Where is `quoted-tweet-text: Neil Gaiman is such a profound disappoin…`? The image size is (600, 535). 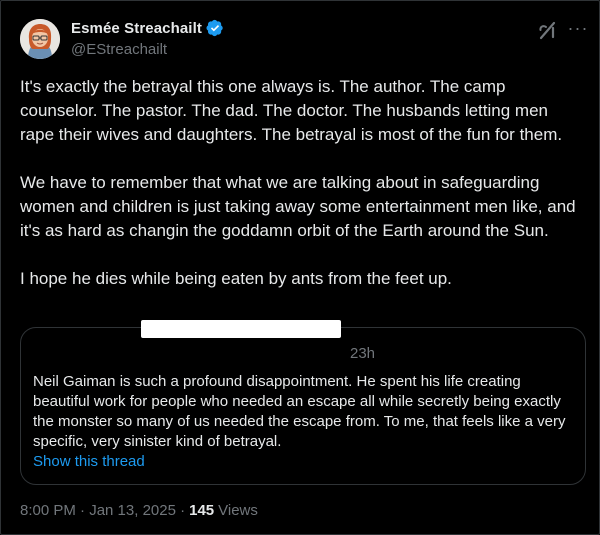 quoted-tweet-text: Neil Gaiman is such a profound disappoin… is located at coordinates (299, 411).